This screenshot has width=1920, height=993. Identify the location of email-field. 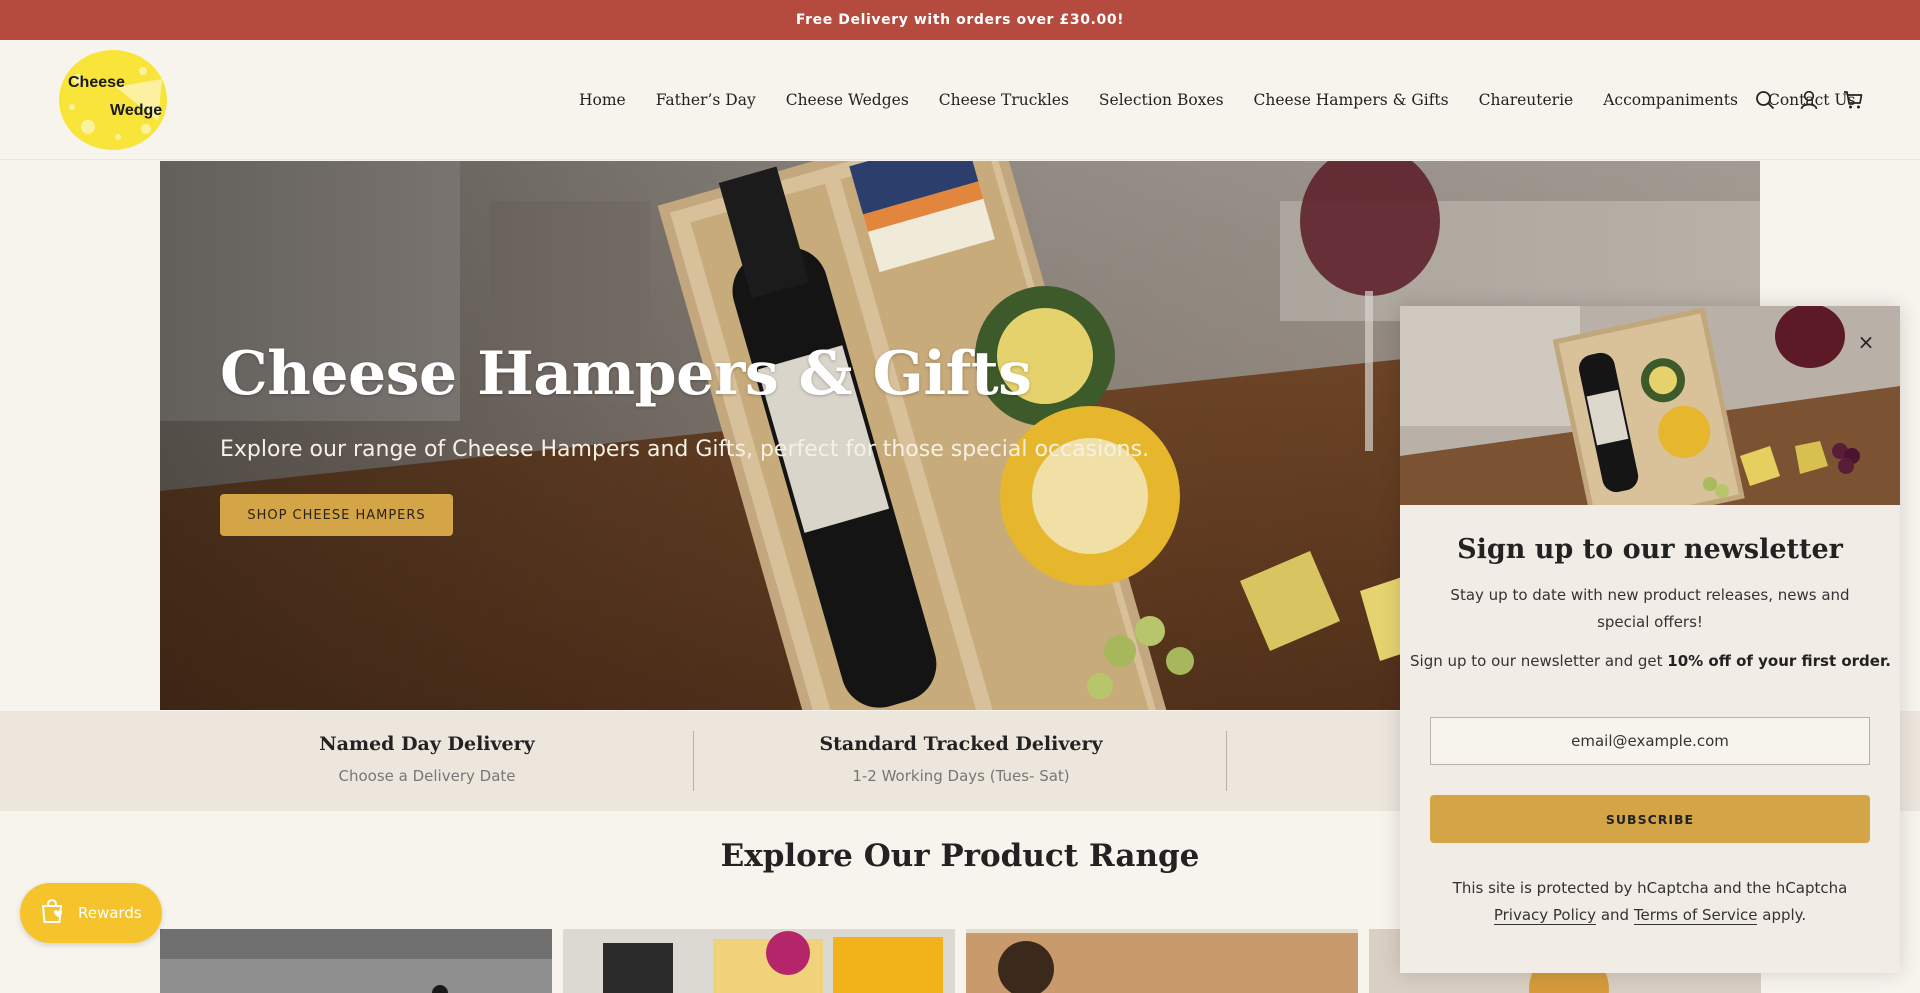
(1650, 741).